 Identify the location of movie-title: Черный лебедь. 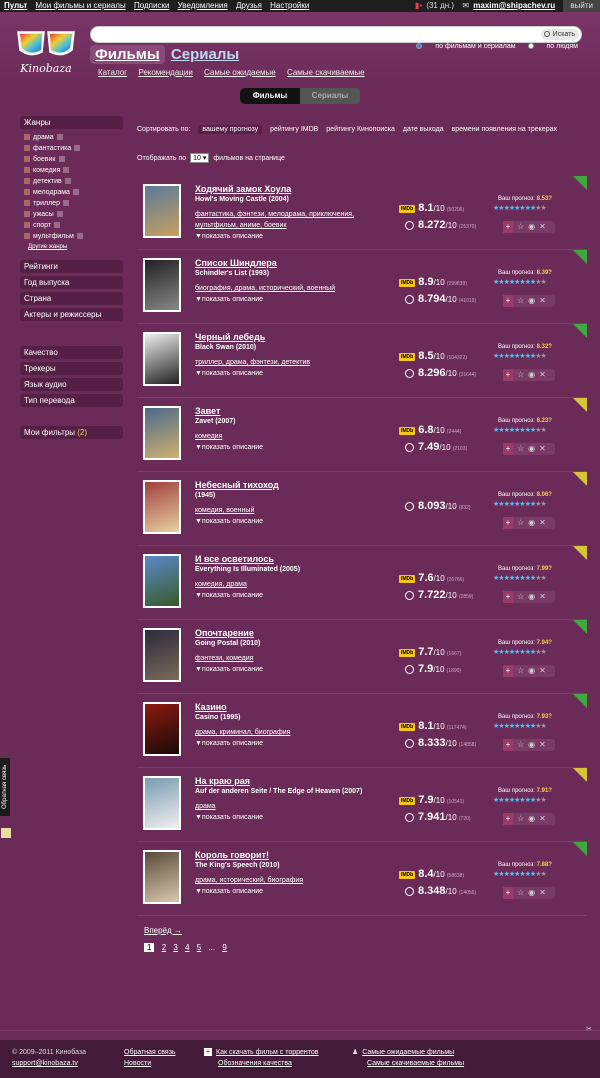
(230, 337).